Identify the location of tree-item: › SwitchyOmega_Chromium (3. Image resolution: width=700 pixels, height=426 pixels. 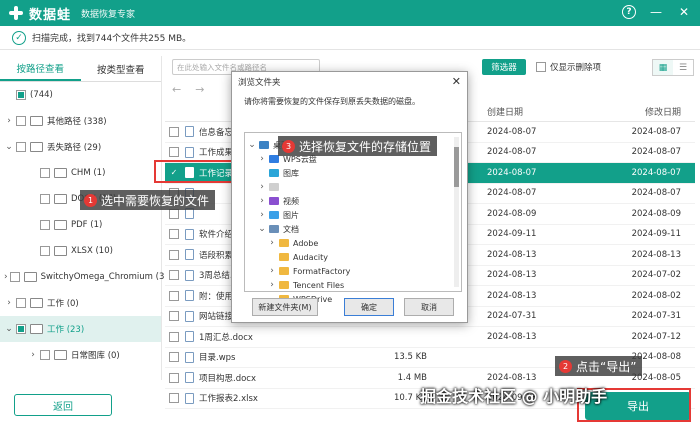
(82, 277).